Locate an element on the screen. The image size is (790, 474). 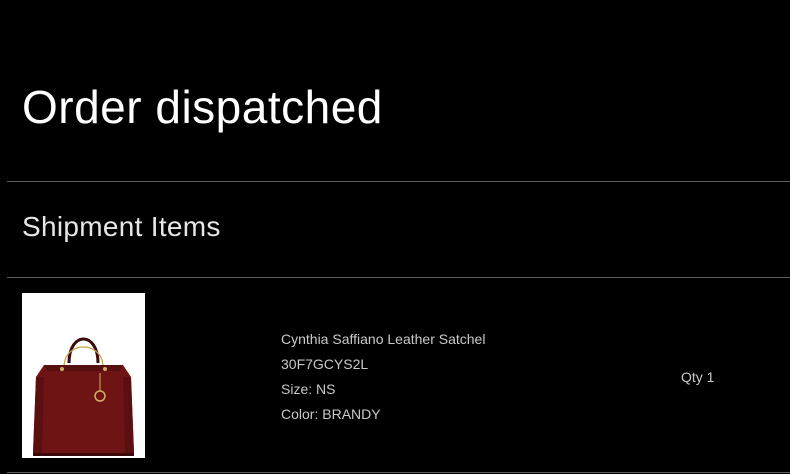
handbag-image-icon is located at coordinates (83, 396).